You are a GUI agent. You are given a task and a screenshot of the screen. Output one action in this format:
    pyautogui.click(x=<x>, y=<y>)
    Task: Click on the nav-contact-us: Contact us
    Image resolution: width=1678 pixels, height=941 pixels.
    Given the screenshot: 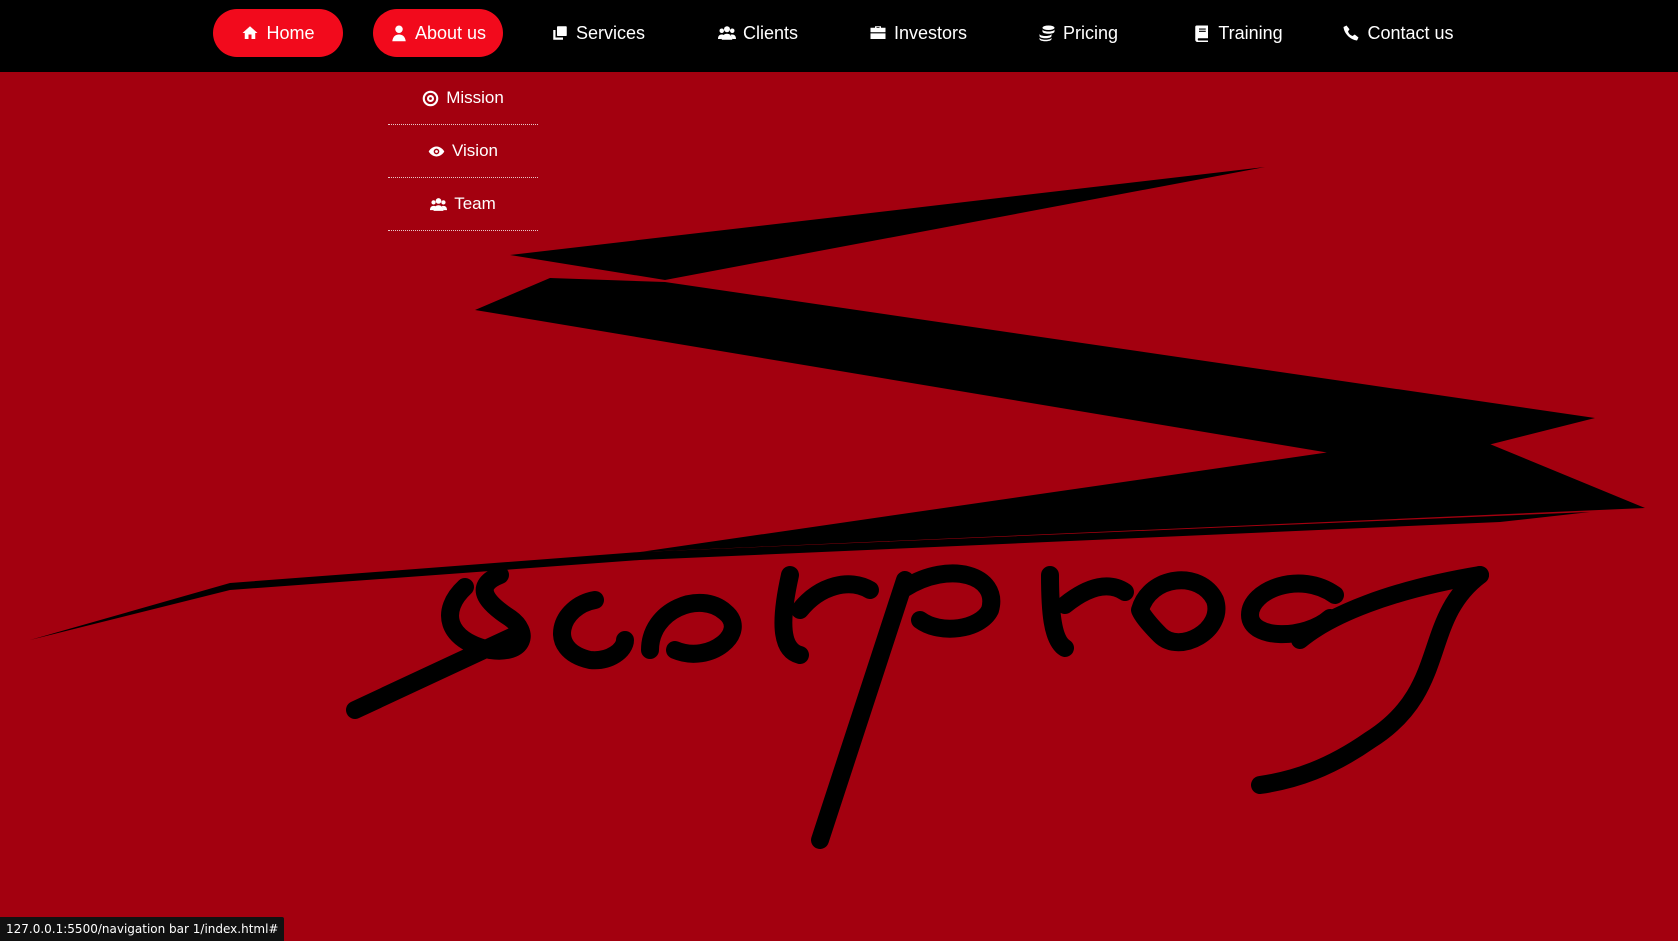 What is the action you would take?
    pyautogui.click(x=1398, y=33)
    